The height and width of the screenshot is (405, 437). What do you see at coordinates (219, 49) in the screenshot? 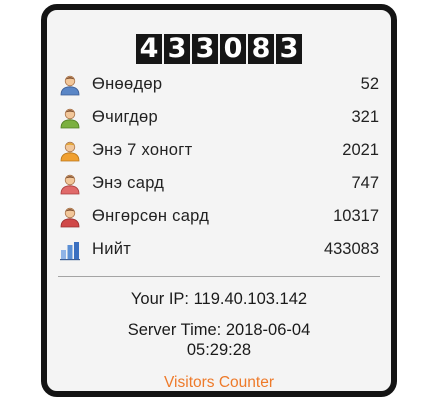
I see `counter-digits: 4 3 3 0 8 3` at bounding box center [219, 49].